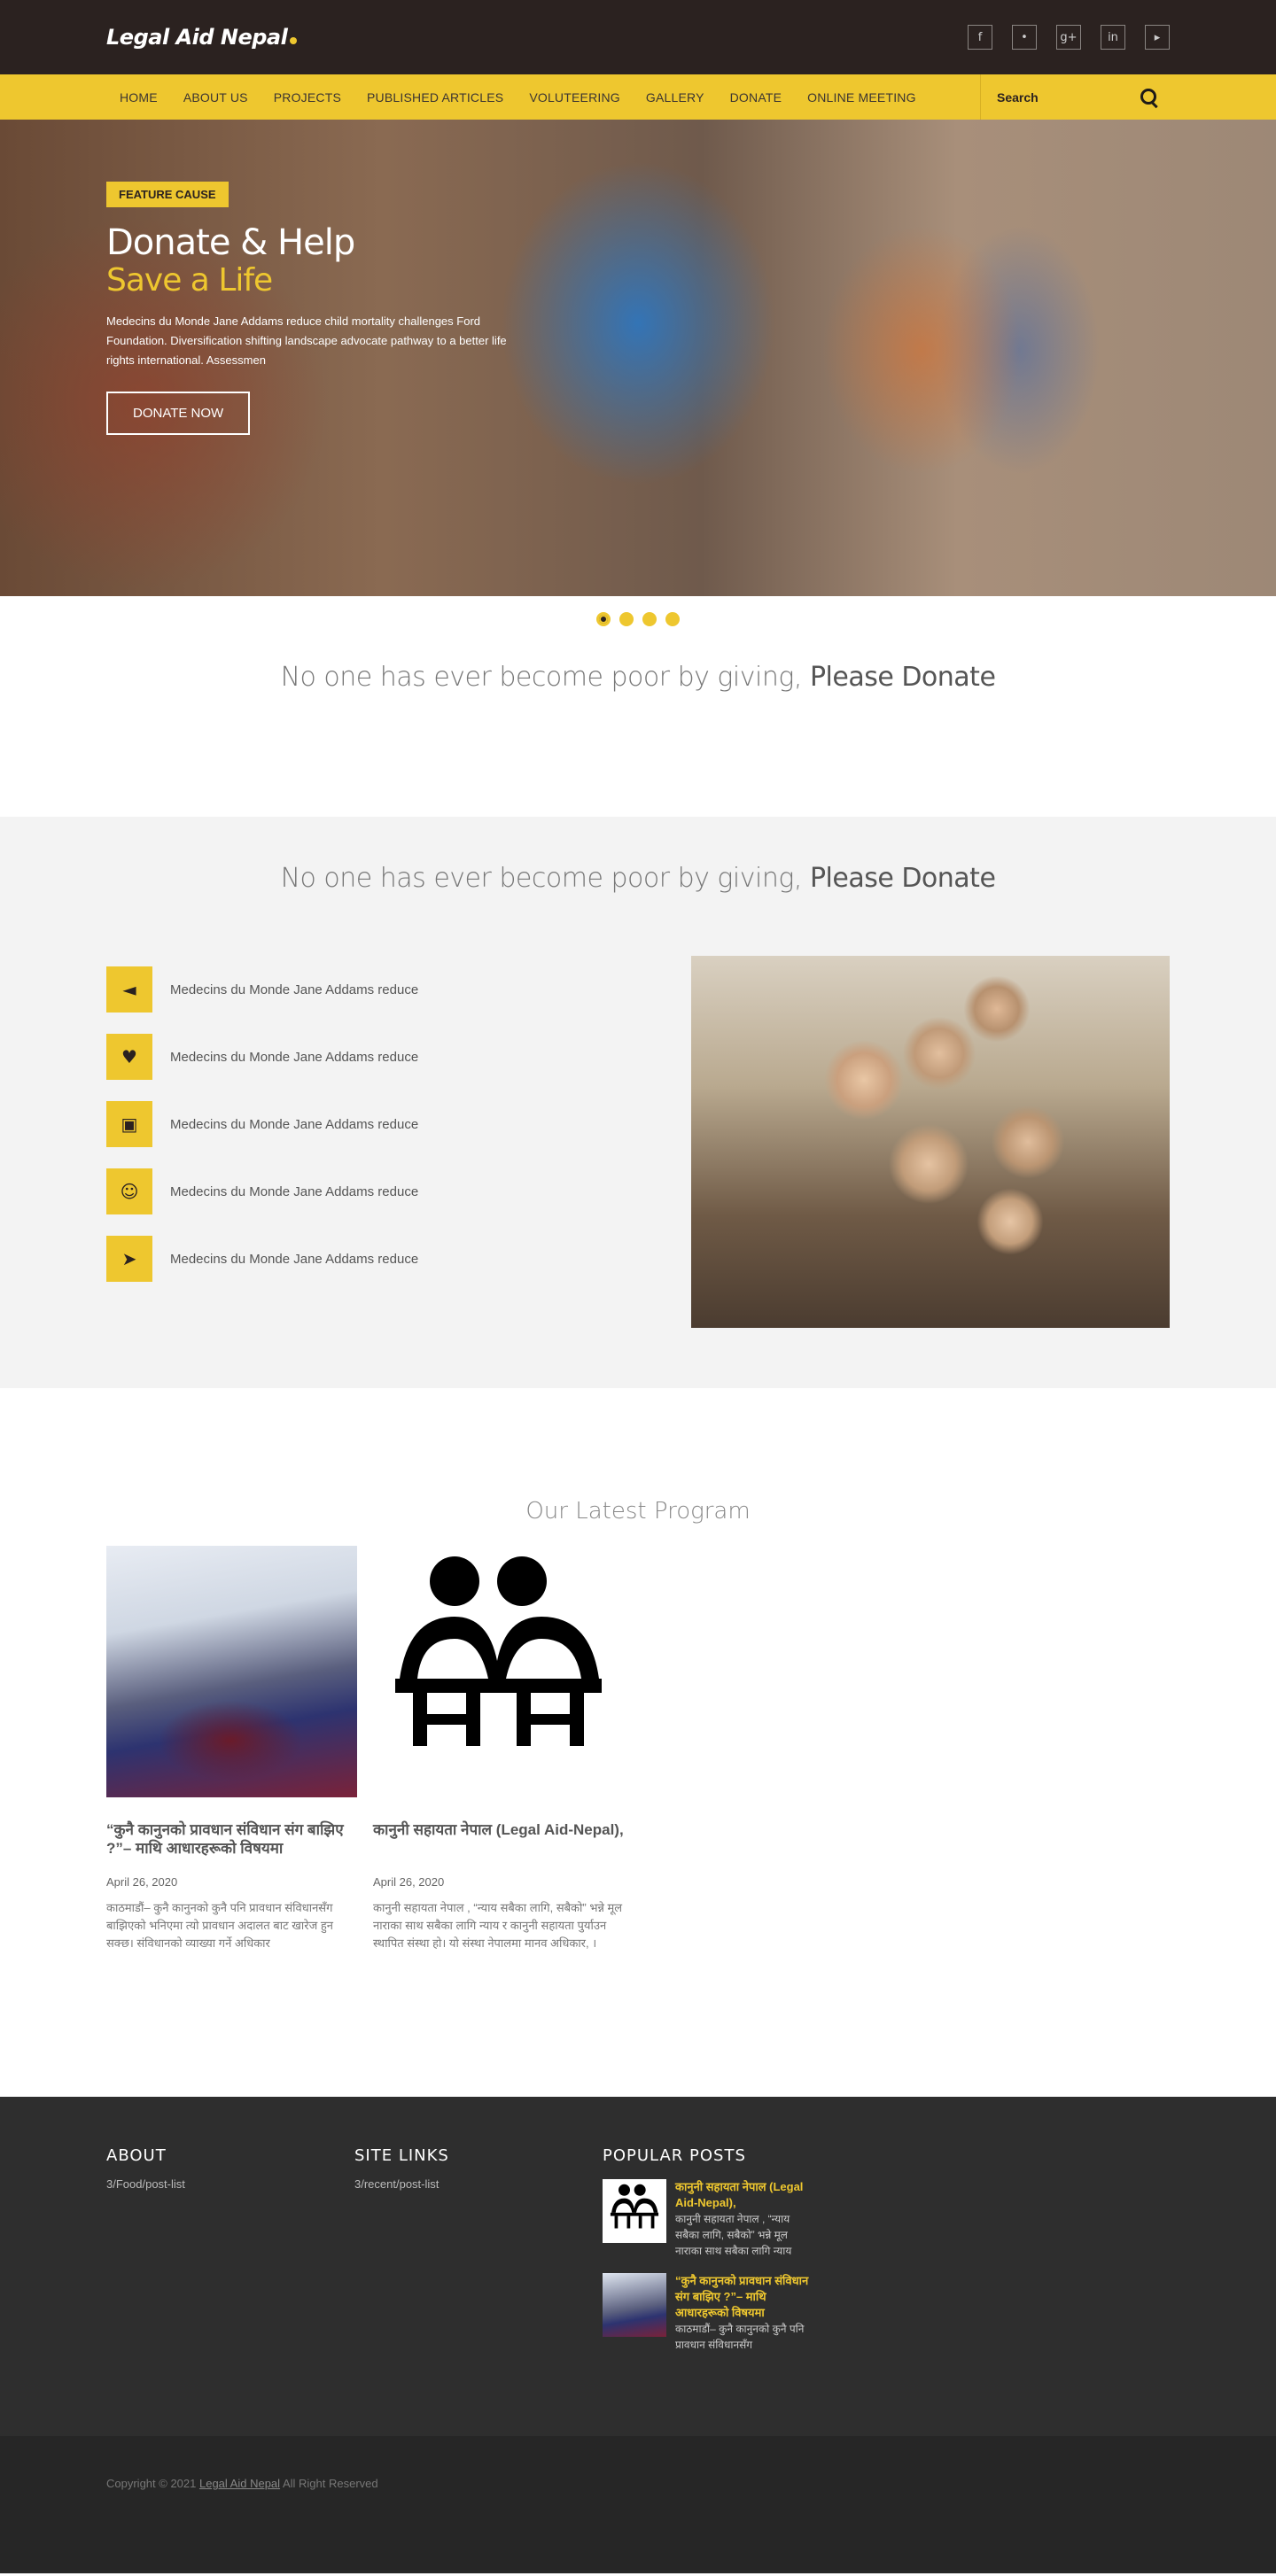 This screenshot has width=1276, height=2576. Describe the element at coordinates (930, 1142) in the screenshot. I see `children-photo` at that location.